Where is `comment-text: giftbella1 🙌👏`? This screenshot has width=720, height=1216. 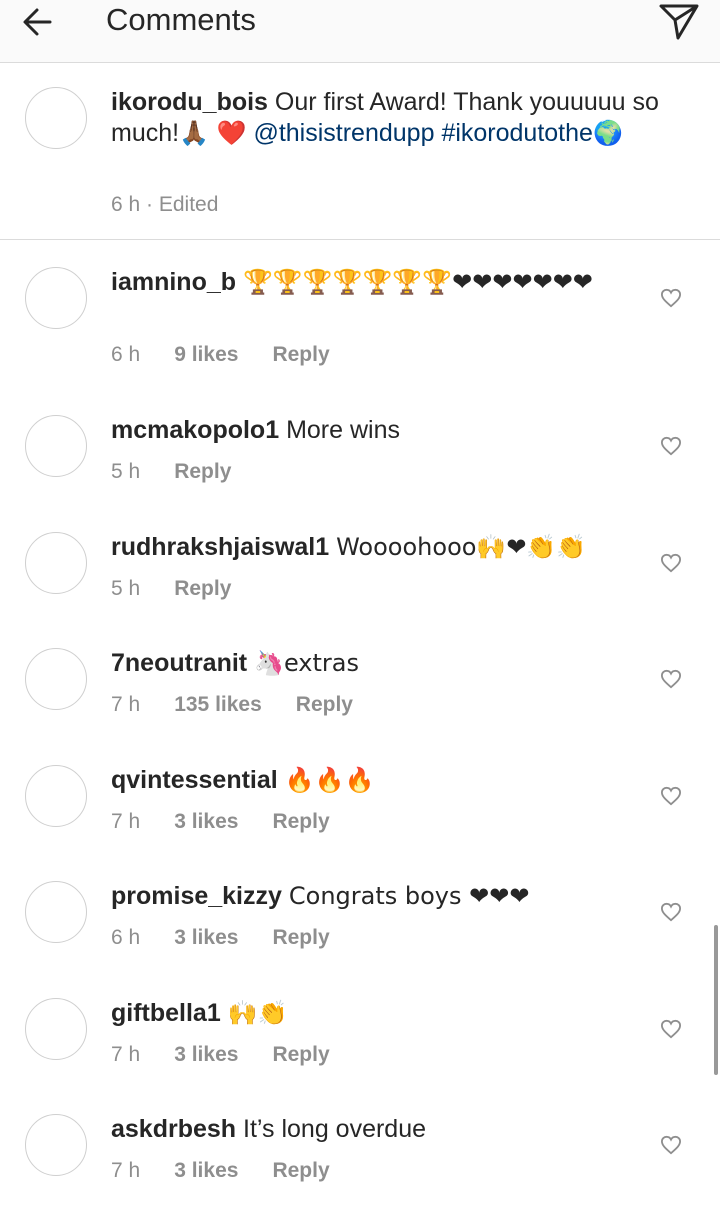
comment-text: giftbella1 🙌👏 is located at coordinates (371, 1013).